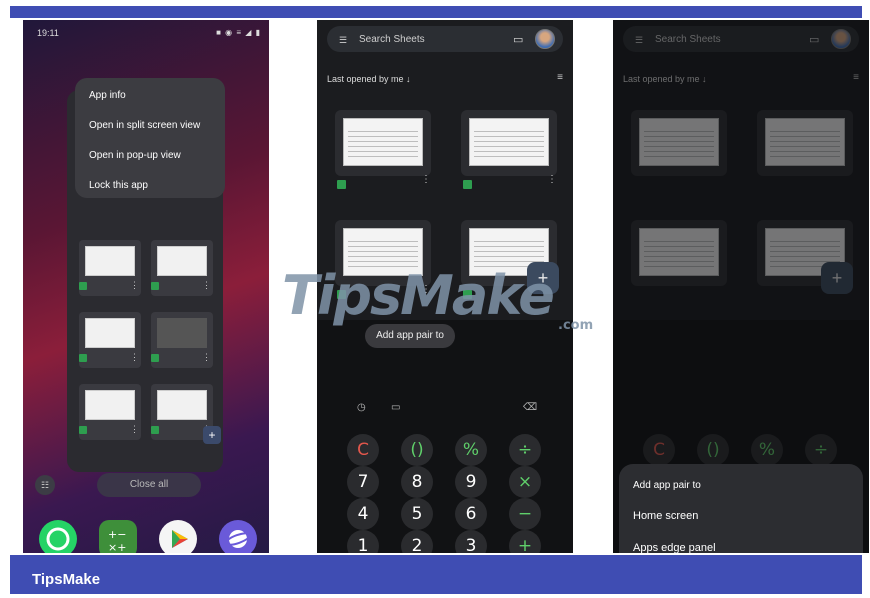 The width and height of the screenshot is (870, 598). What do you see at coordinates (467, 184) in the screenshot?
I see `excel-file-icon` at bounding box center [467, 184].